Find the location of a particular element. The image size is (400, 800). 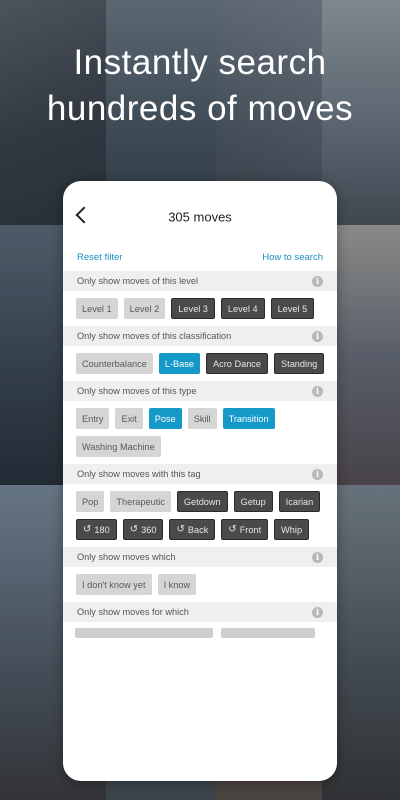

chip-label: Back is located at coordinates (198, 529).